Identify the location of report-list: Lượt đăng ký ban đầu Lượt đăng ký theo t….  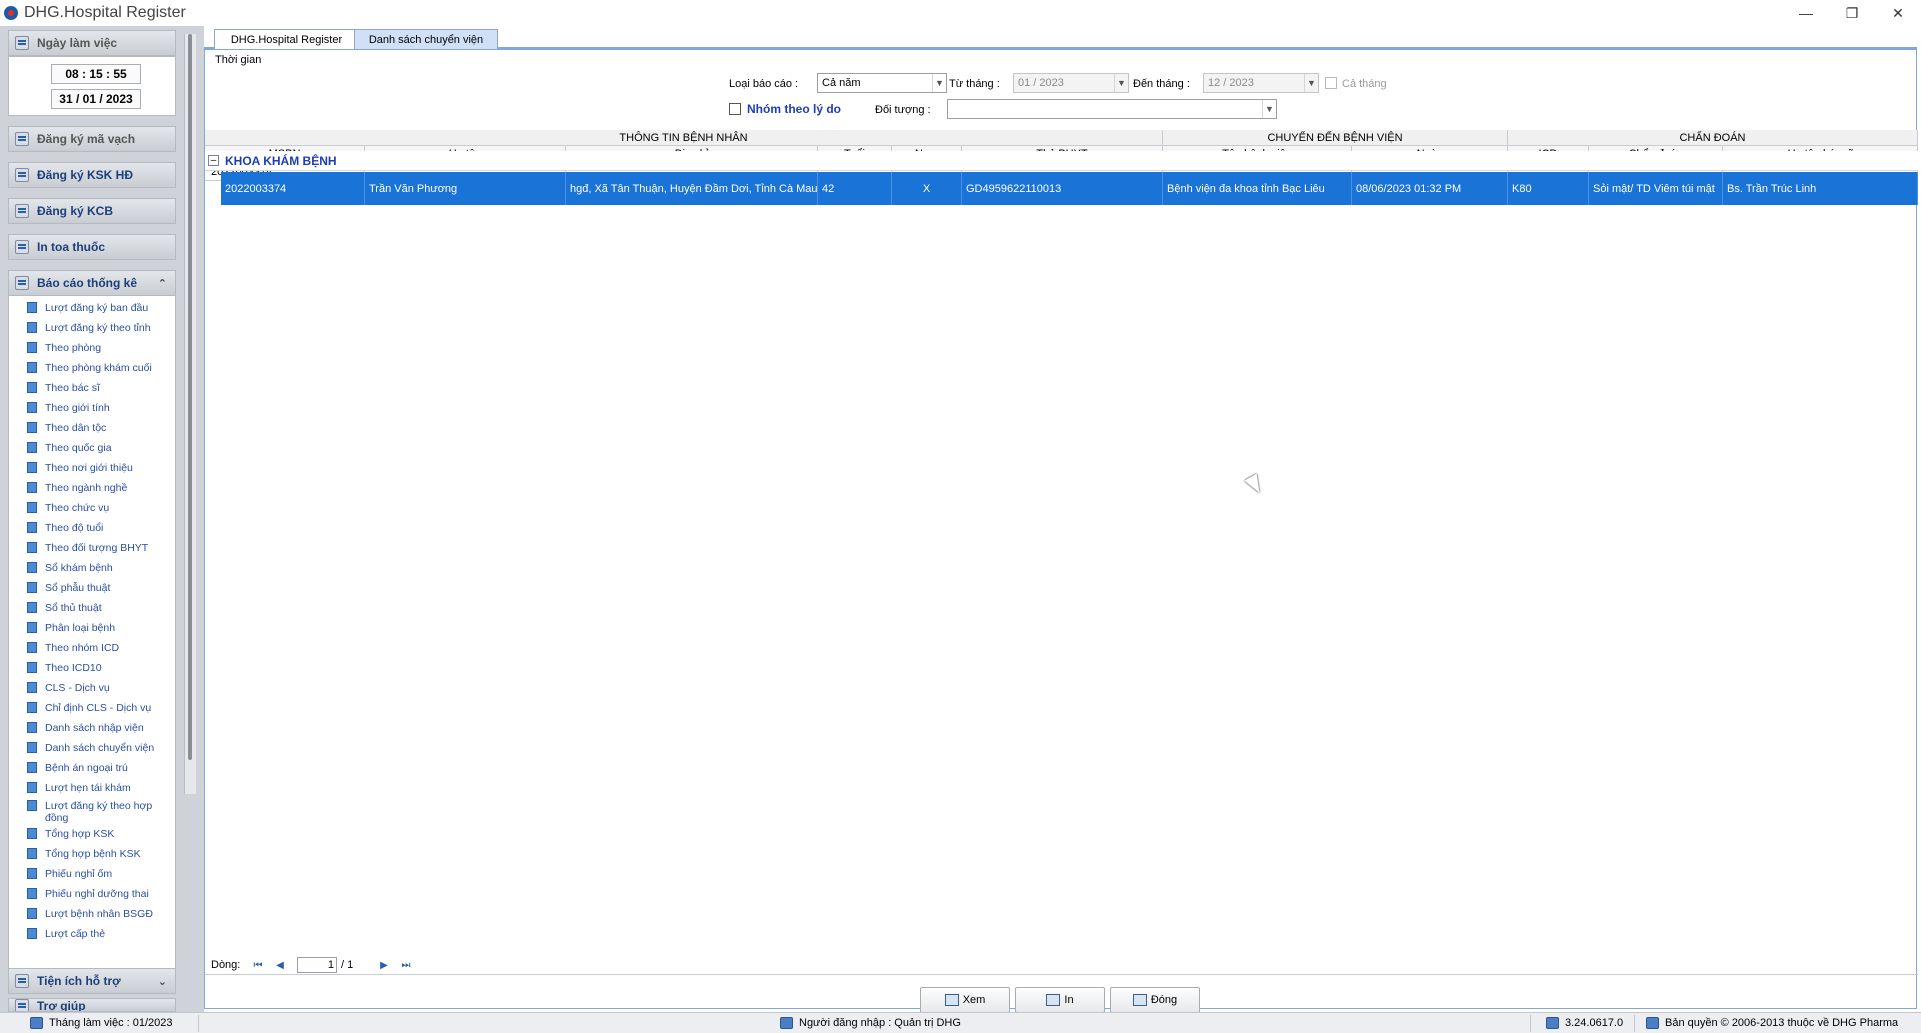
(92, 634).